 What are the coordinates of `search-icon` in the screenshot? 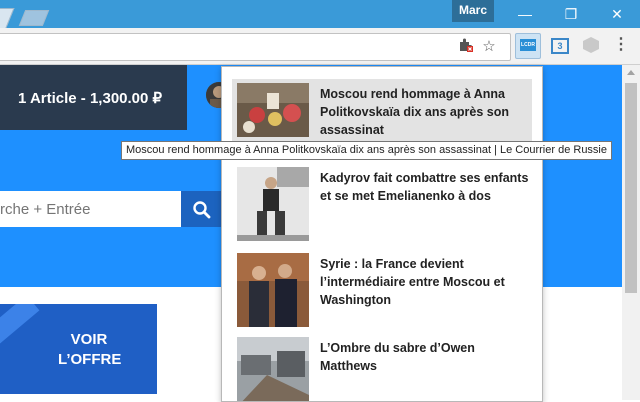 It's located at (202, 210).